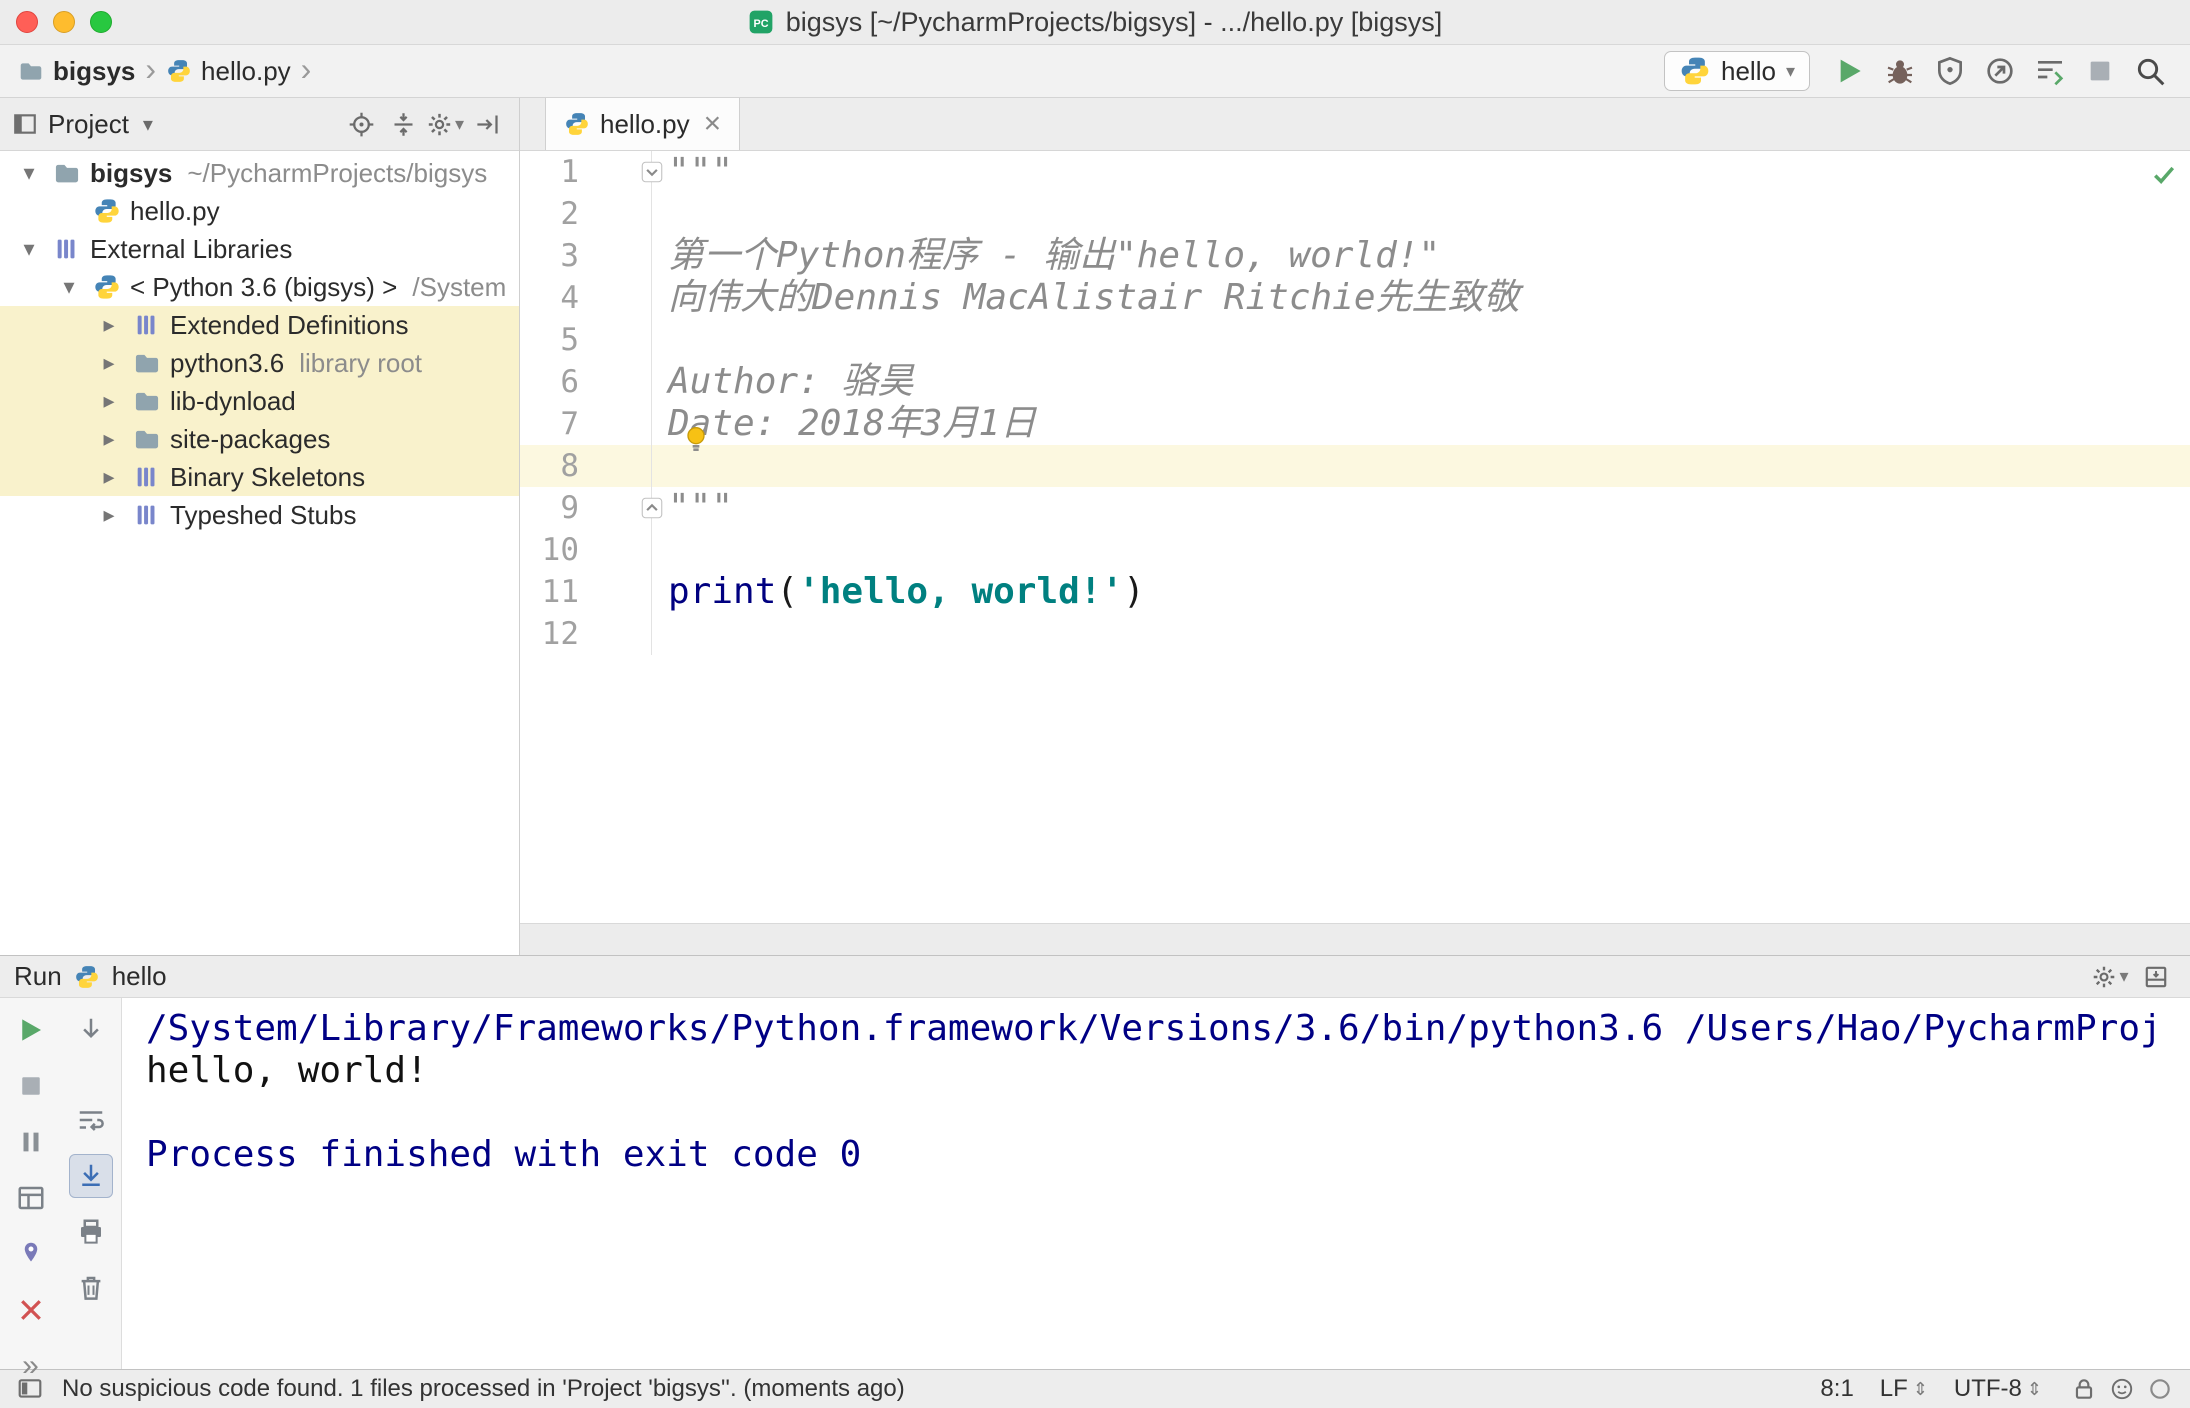 Image resolution: width=2190 pixels, height=1408 pixels. Describe the element at coordinates (91, 1120) in the screenshot. I see `soft-wrap-button` at that location.